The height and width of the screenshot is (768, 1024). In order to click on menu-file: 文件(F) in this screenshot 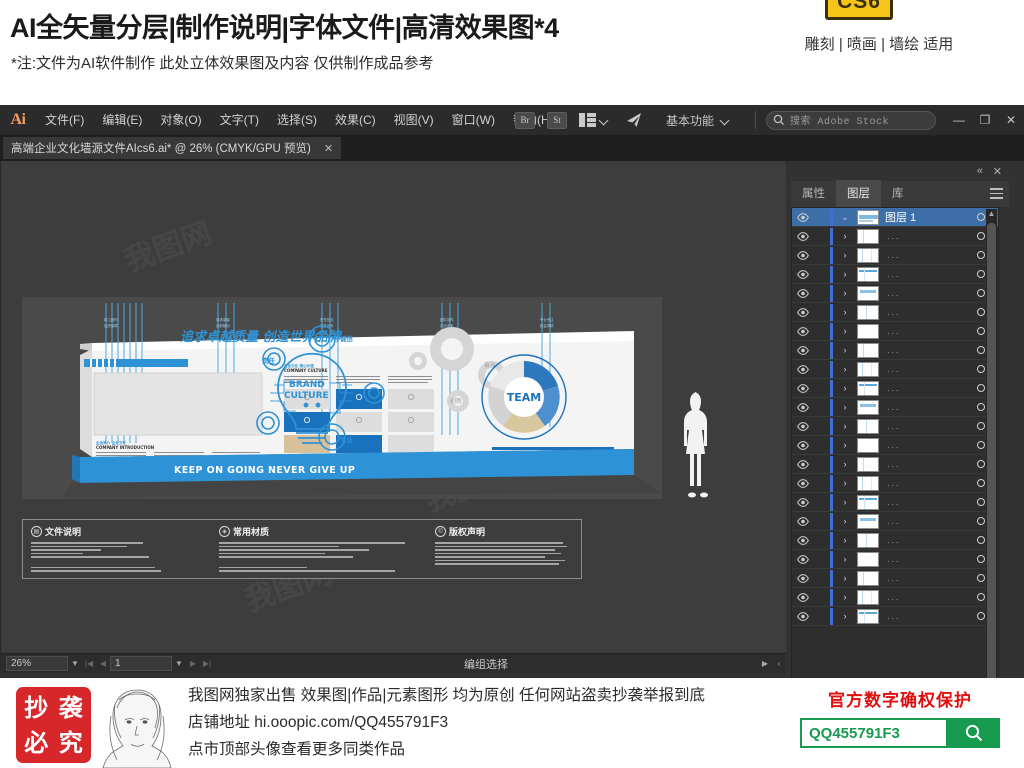, I will do `click(64, 120)`.